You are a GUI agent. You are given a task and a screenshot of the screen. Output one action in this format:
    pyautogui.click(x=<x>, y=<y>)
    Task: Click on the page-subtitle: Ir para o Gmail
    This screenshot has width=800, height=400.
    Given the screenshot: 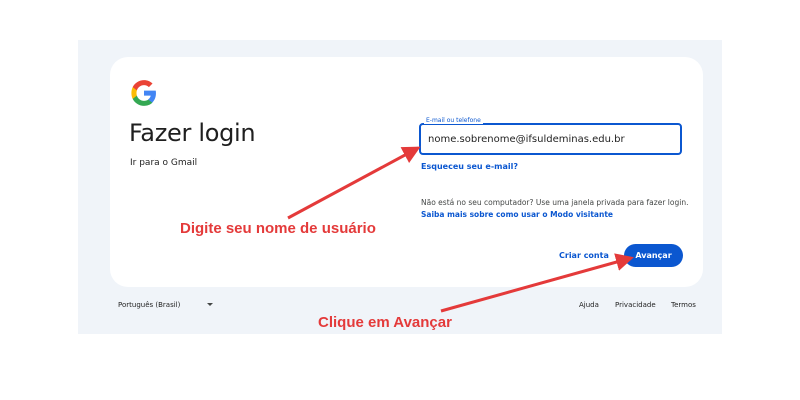 What is the action you would take?
    pyautogui.click(x=164, y=163)
    